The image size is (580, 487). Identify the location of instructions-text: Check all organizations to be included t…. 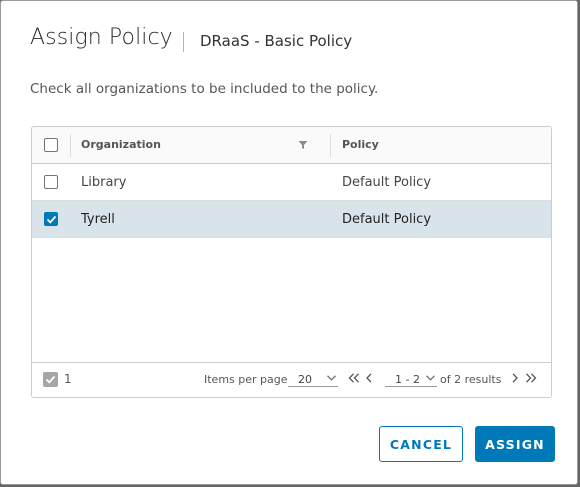
(204, 89).